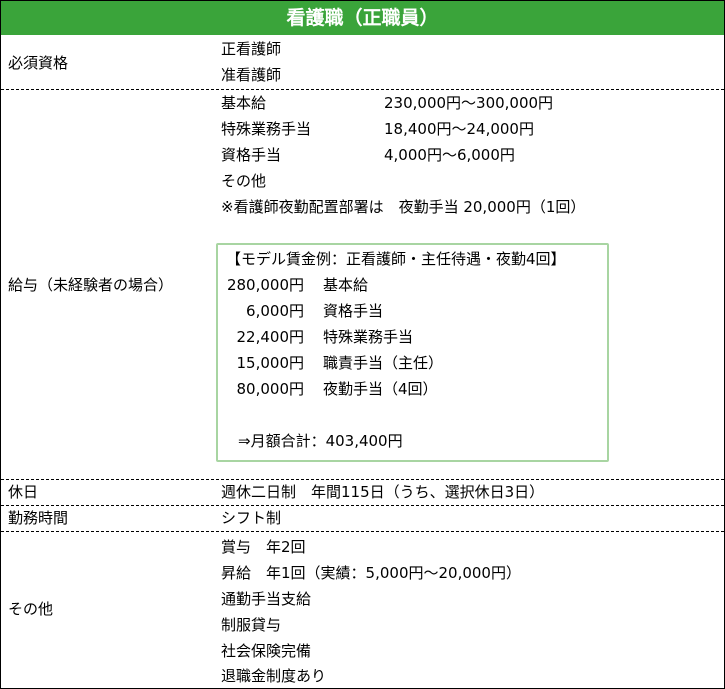  Describe the element at coordinates (38, 63) in the screenshot. I see `qualifications-label: 必須資格` at that location.